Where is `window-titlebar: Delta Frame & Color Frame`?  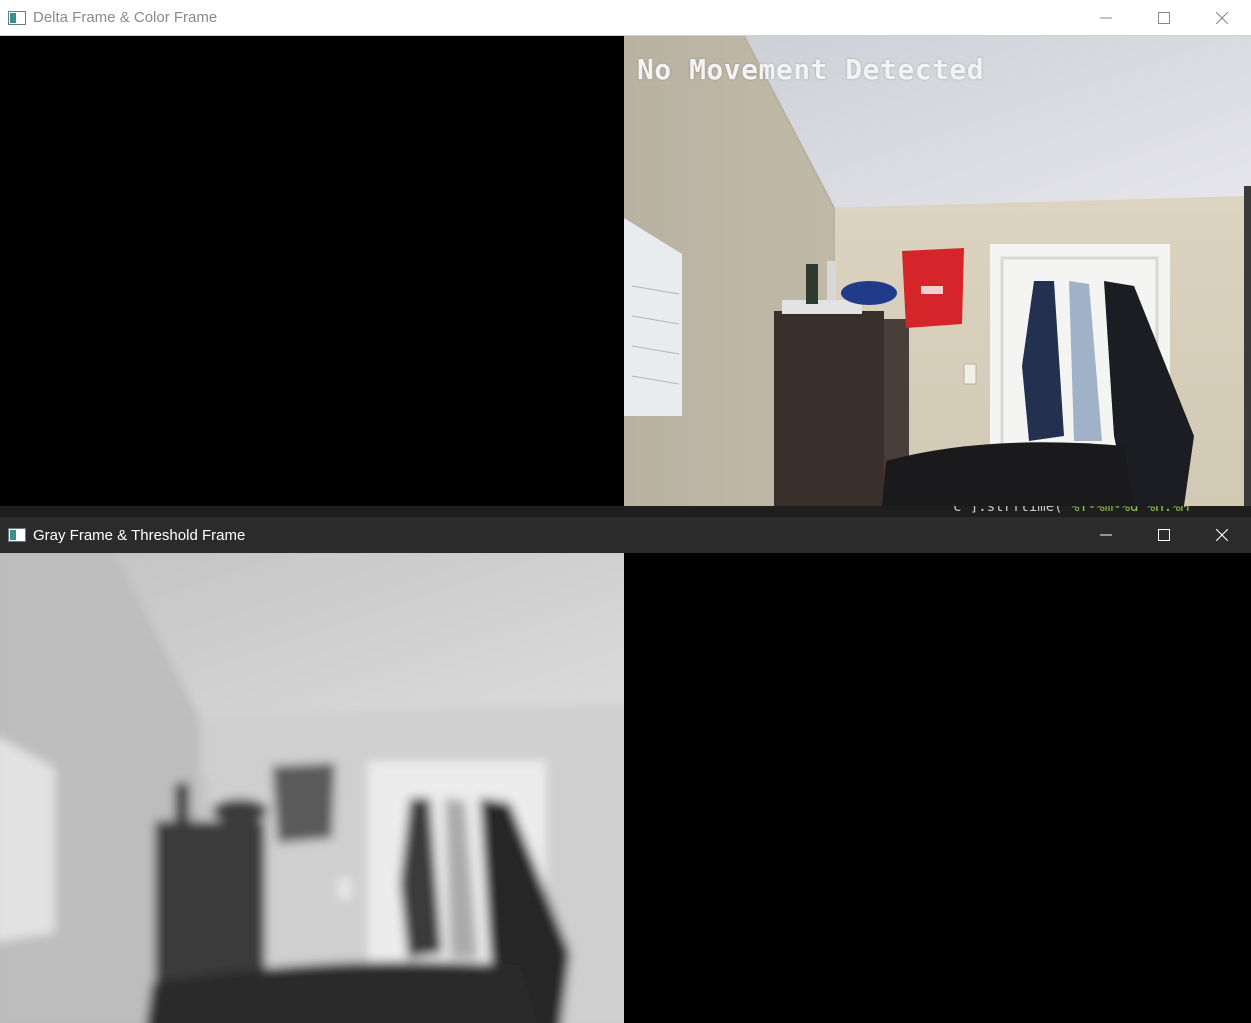 window-titlebar: Delta Frame & Color Frame is located at coordinates (625, 18).